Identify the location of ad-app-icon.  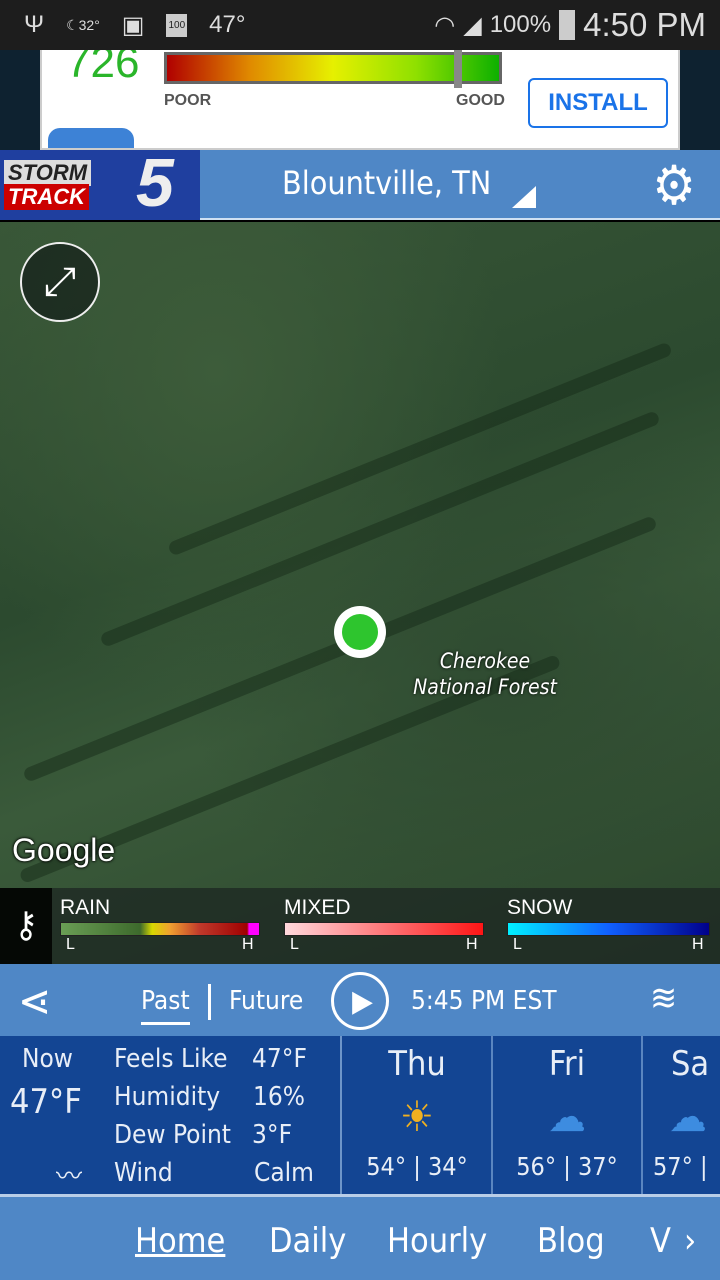
(91, 138).